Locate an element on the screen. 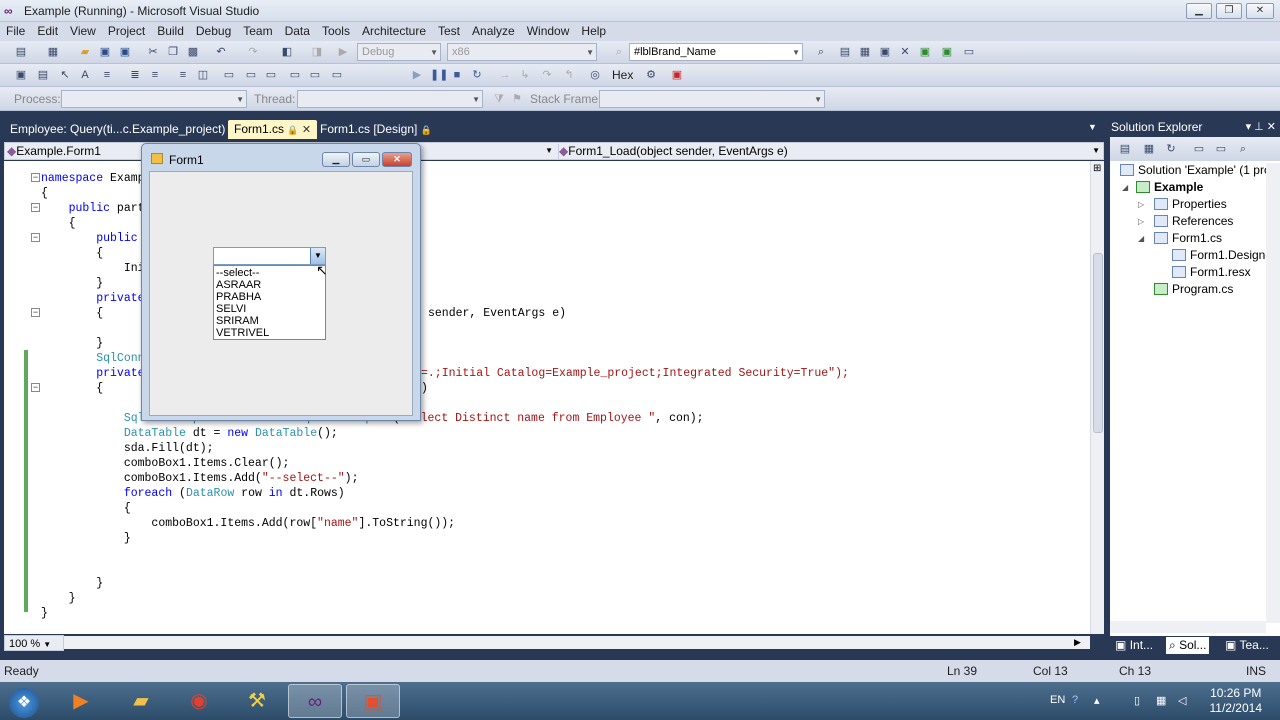 The height and width of the screenshot is (720, 1280). media-player-icon: ▶ is located at coordinates (81, 701).